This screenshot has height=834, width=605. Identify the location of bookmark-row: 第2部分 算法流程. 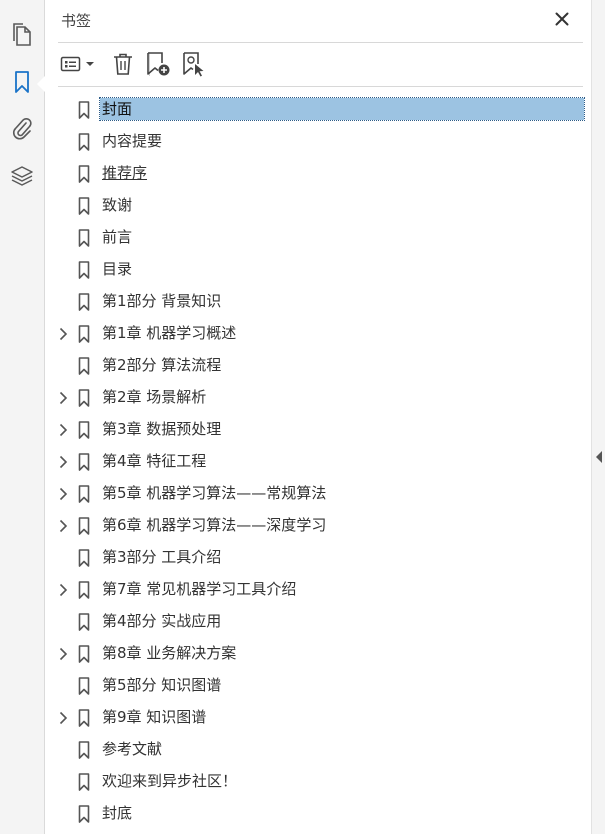
(318, 366).